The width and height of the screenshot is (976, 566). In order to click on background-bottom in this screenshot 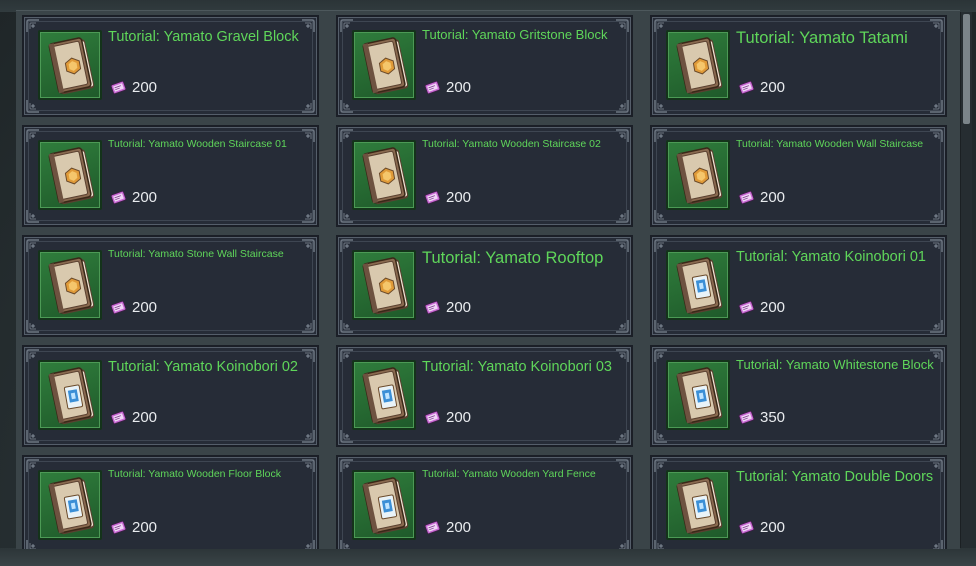, I will do `click(488, 557)`.